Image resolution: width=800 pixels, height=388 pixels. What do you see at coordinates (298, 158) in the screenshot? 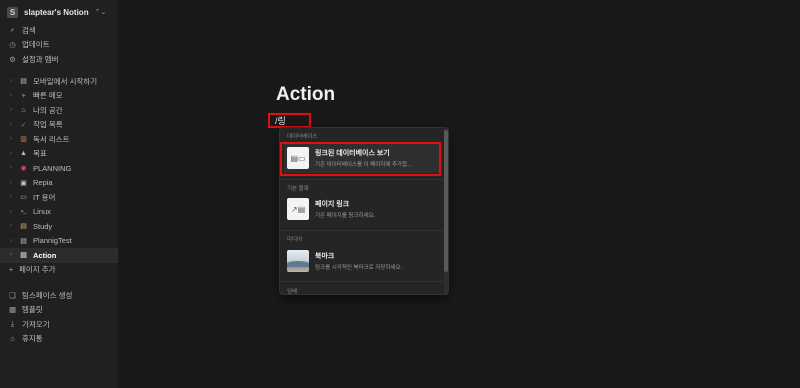
I see `db-page-icon: ▤▭` at bounding box center [298, 158].